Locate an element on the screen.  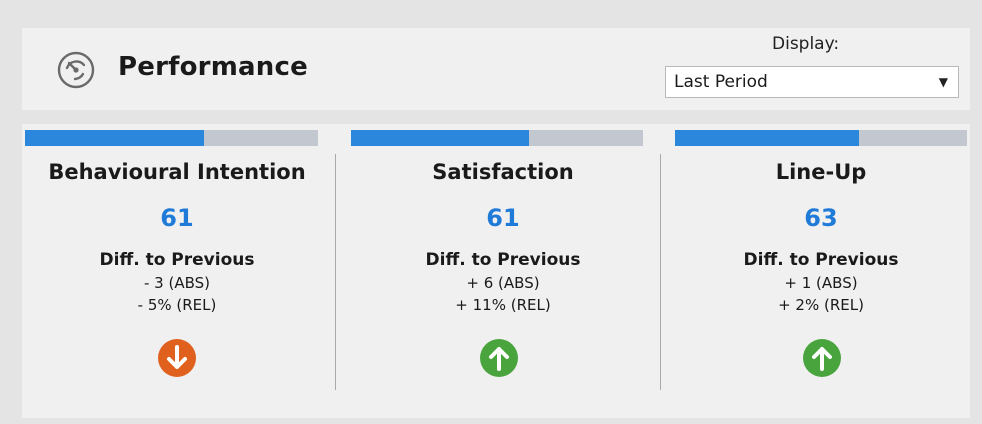
diff-abs: + 1 (ABS) is located at coordinates (821, 283).